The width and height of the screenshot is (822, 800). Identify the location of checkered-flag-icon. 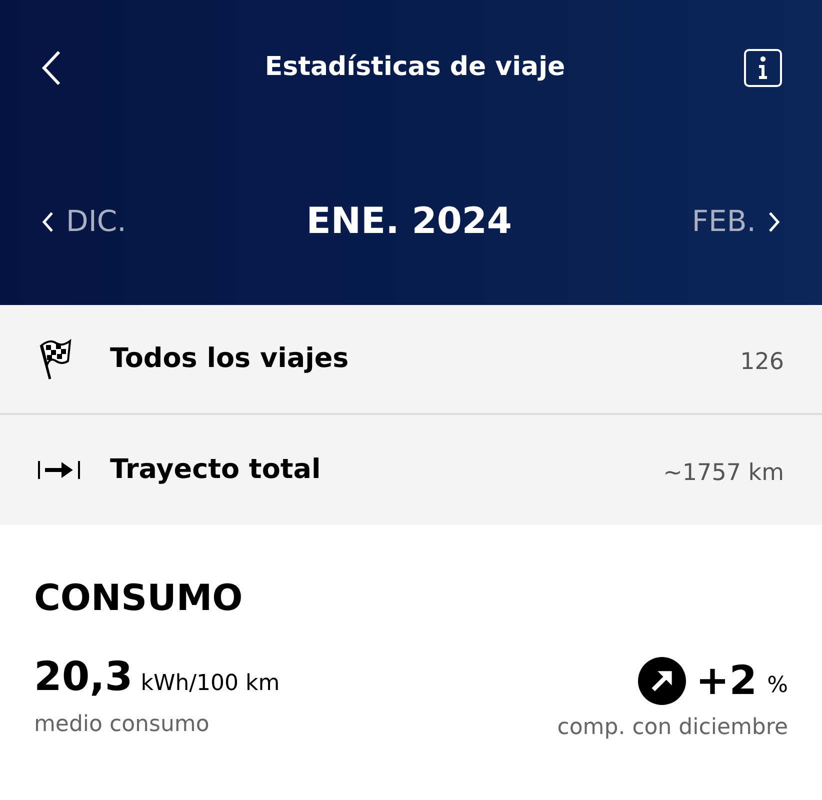
(55, 359).